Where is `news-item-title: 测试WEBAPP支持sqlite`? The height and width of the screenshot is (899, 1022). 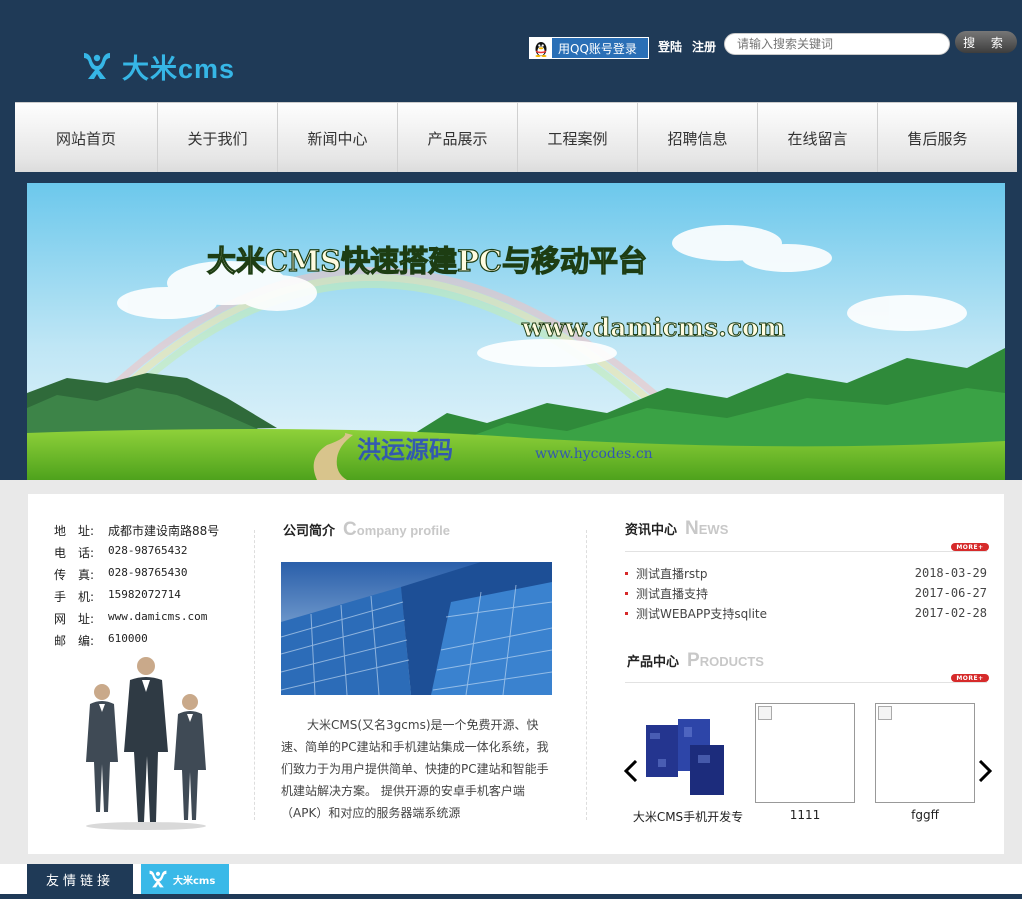
news-item-title: 测试WEBAPP支持sqlite is located at coordinates (696, 613).